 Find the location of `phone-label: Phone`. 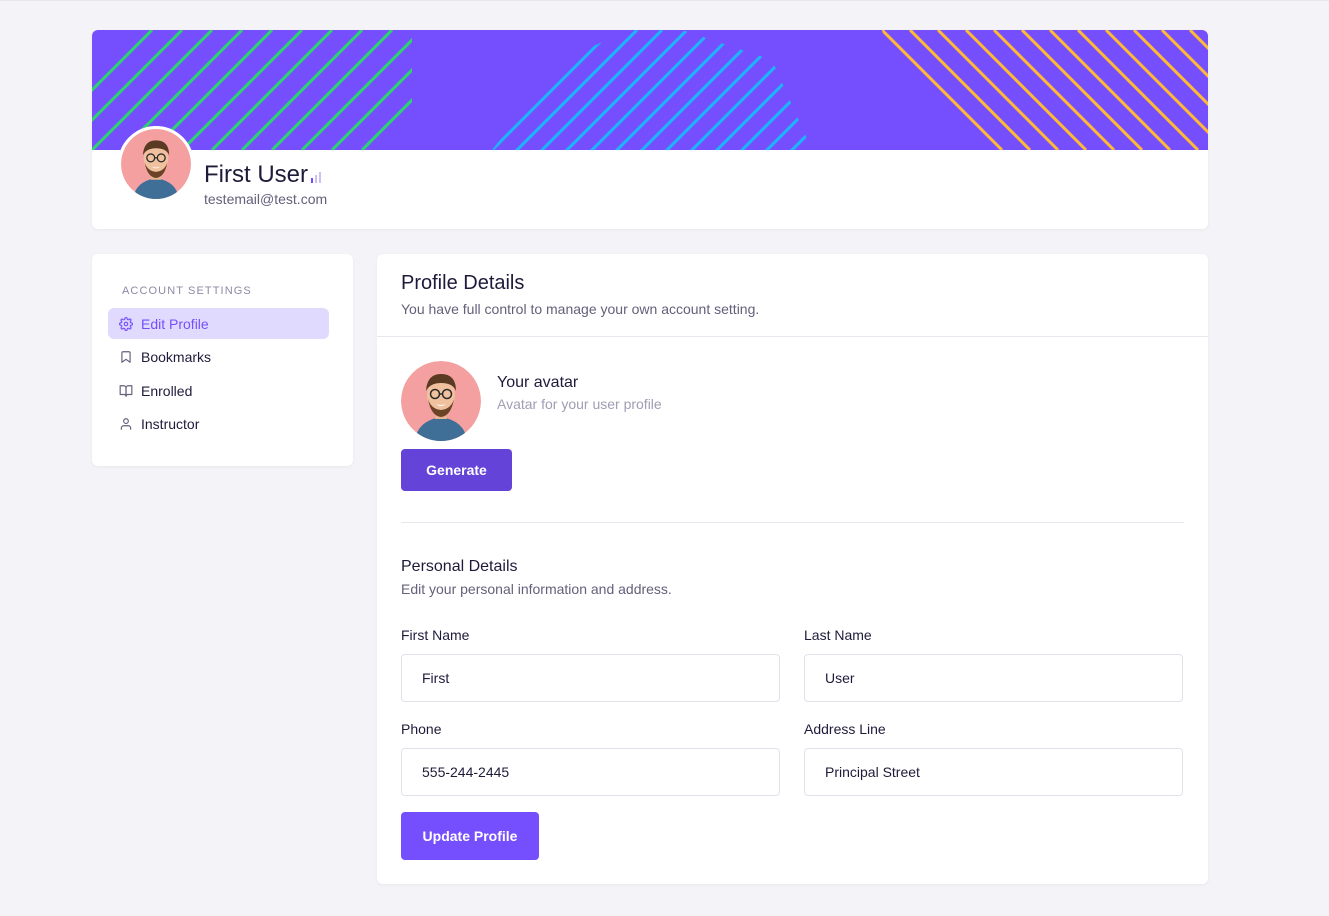

phone-label: Phone is located at coordinates (421, 729).